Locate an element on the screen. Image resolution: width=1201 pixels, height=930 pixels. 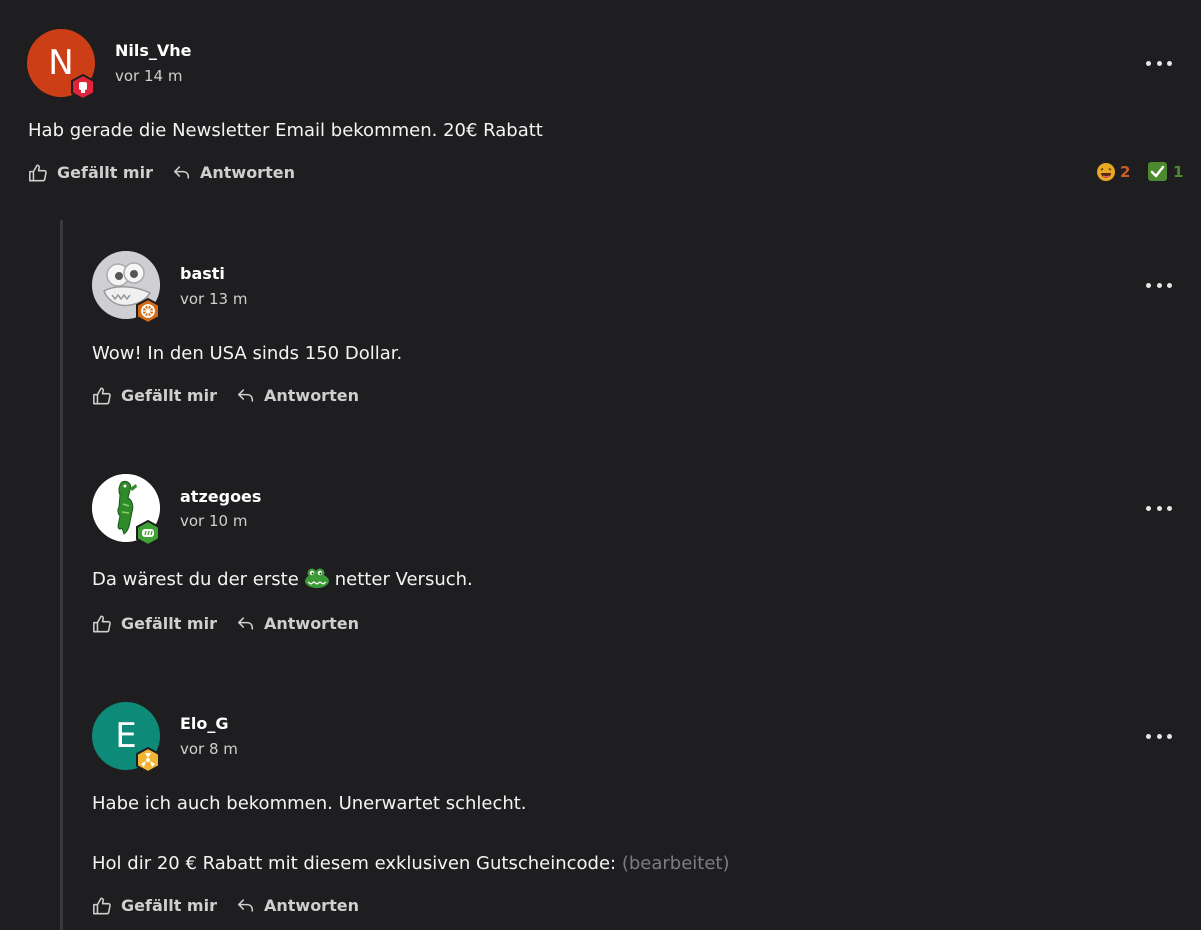
username: Elo_G is located at coordinates (204, 723).